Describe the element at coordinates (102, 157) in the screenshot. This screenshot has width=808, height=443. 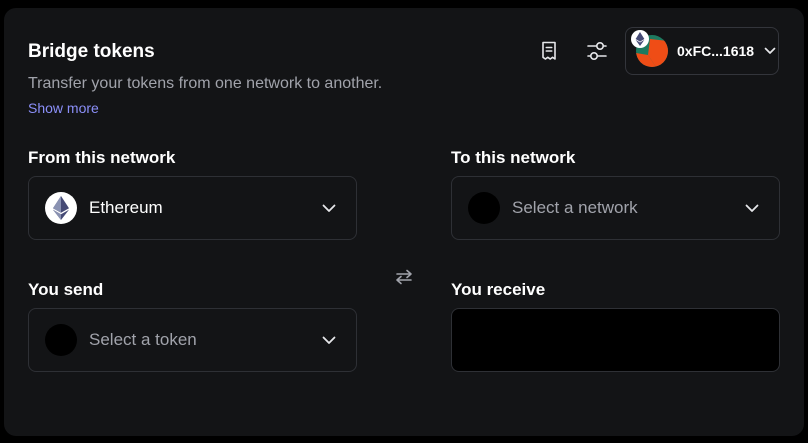
I see `from-network-label: From this network` at that location.